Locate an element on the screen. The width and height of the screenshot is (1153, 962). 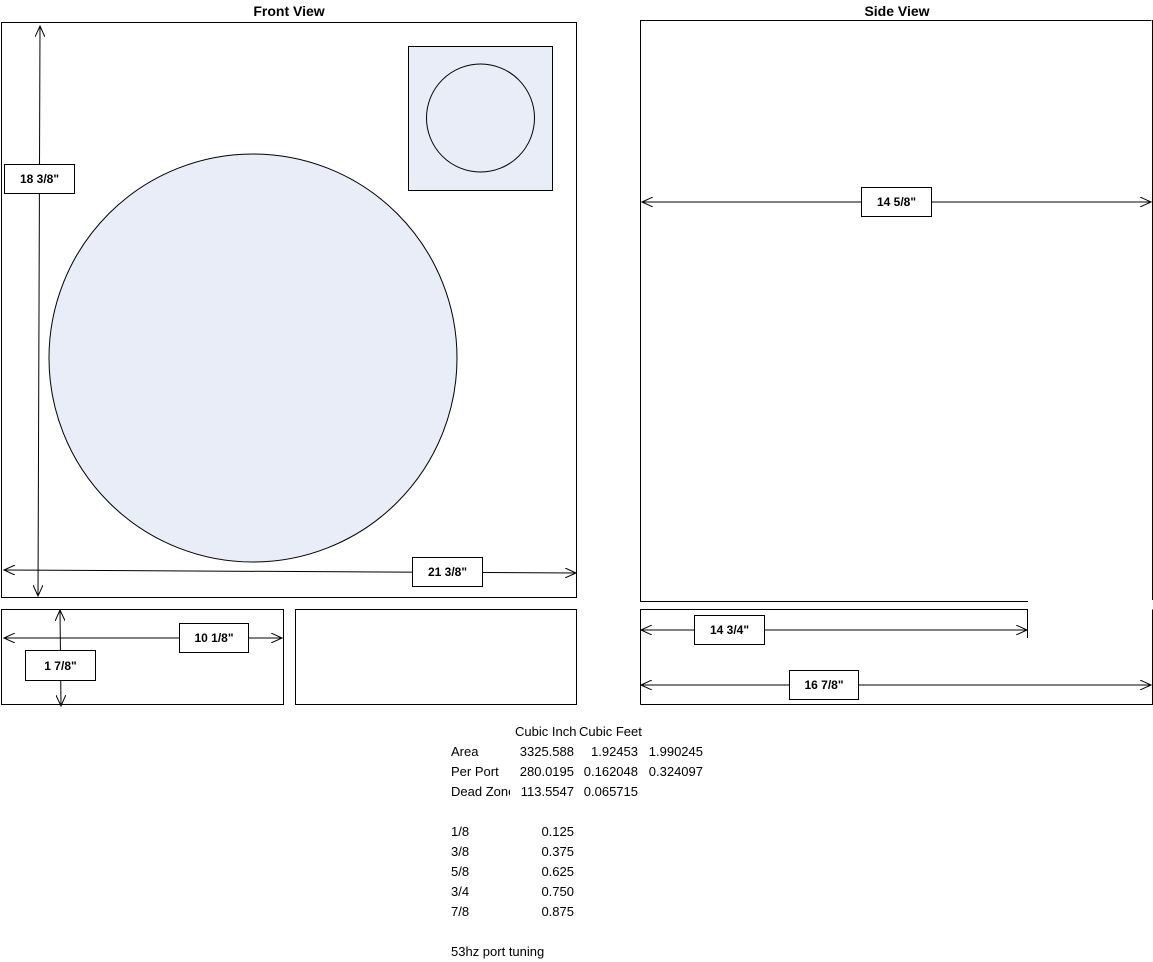
row-label-per-port: Per Port is located at coordinates (475, 771).